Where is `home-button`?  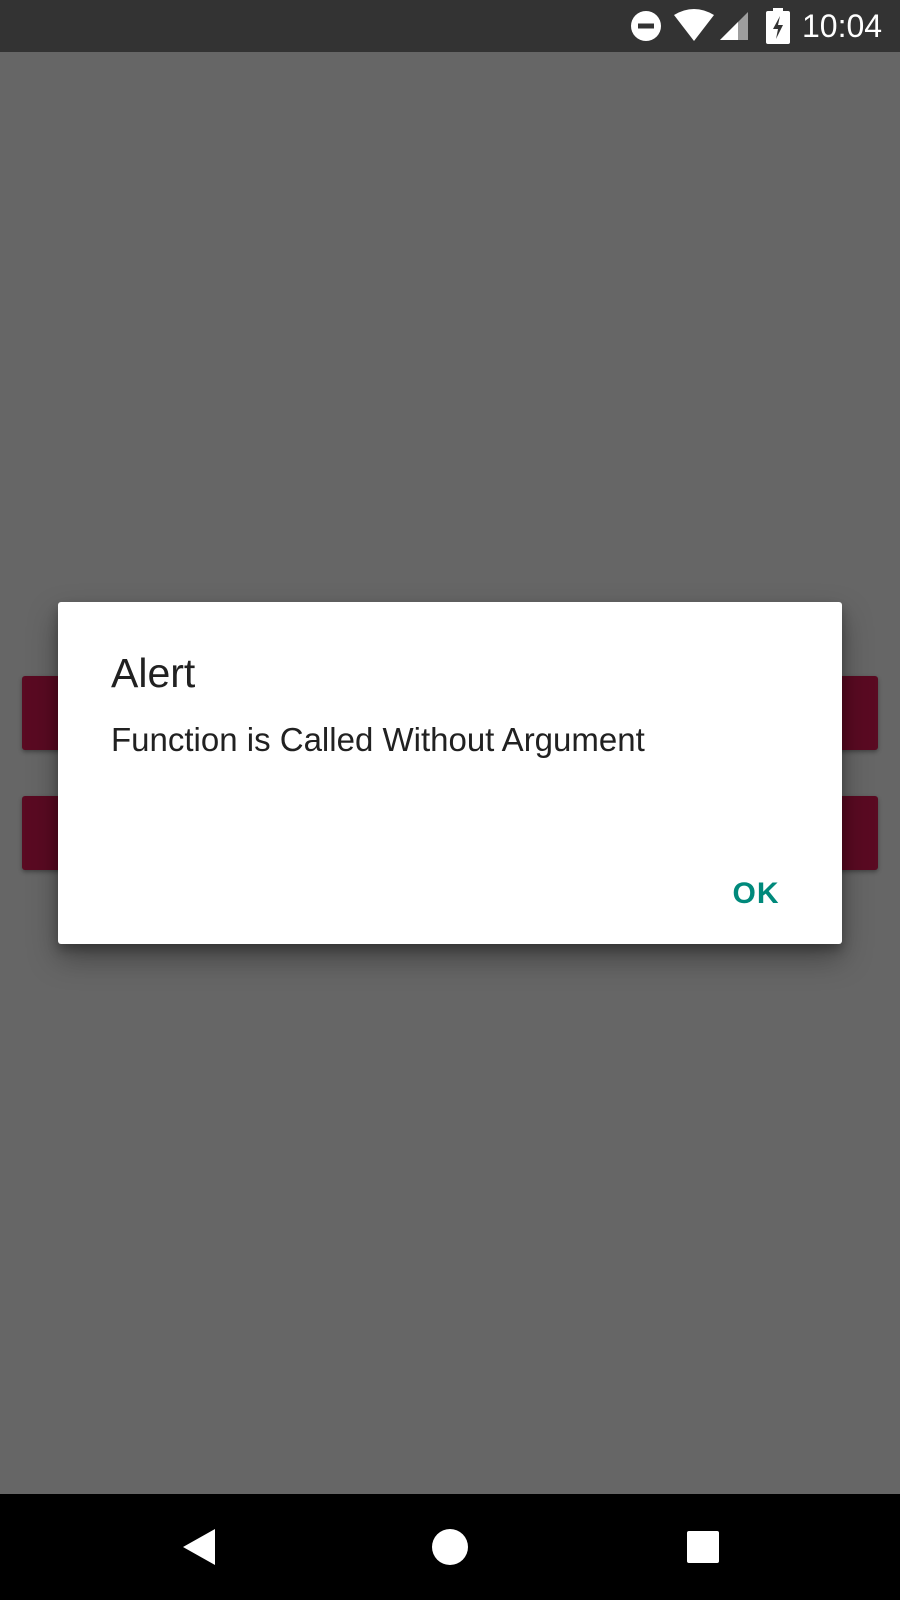
home-button is located at coordinates (450, 1547).